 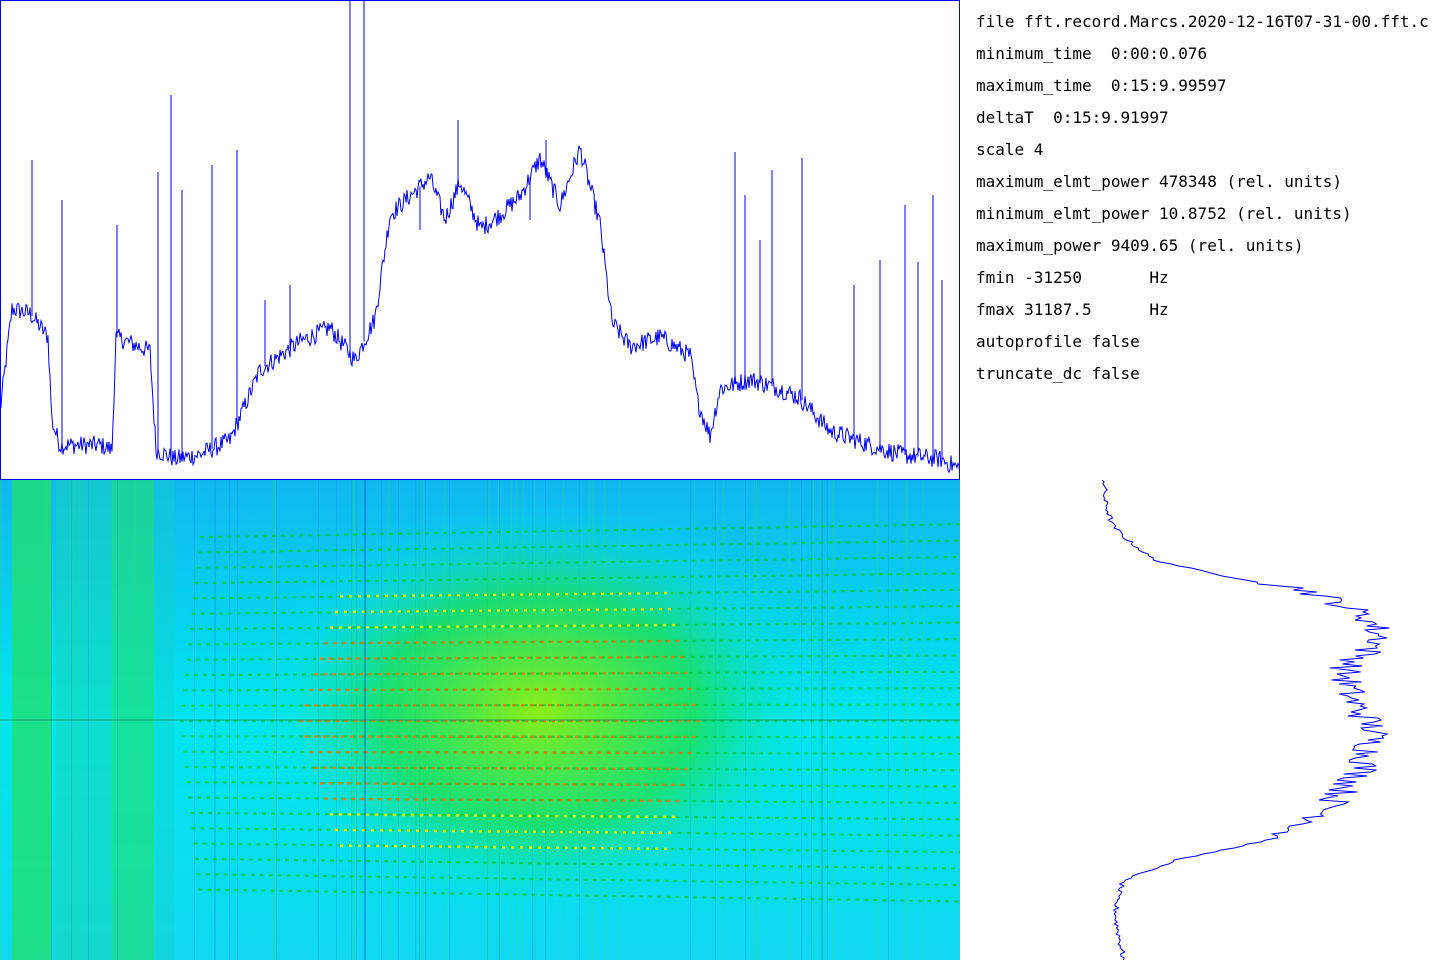 I want to click on truncate-dc-line: truncate_dc false, so click(x=1058, y=373).